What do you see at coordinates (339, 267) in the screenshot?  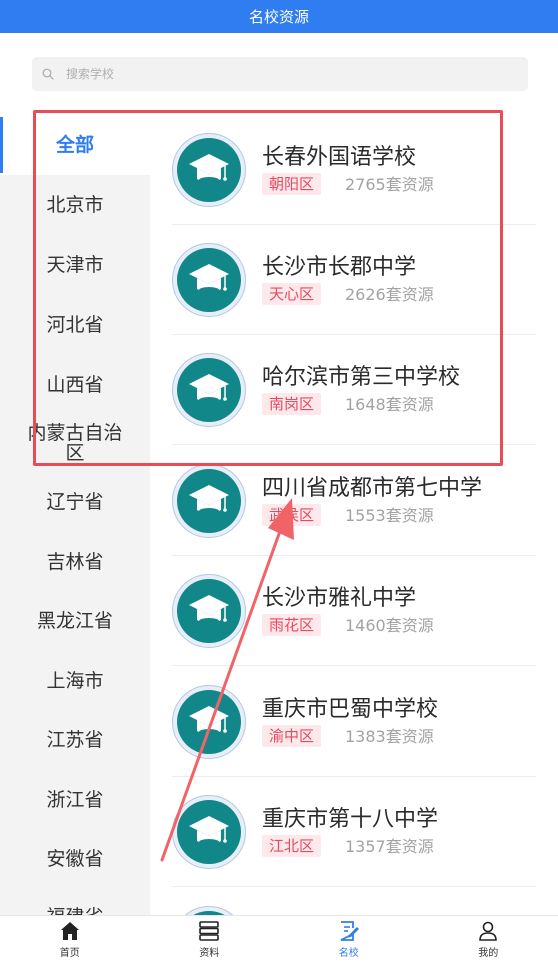 I see `school-name: 长沙市长郡中学` at bounding box center [339, 267].